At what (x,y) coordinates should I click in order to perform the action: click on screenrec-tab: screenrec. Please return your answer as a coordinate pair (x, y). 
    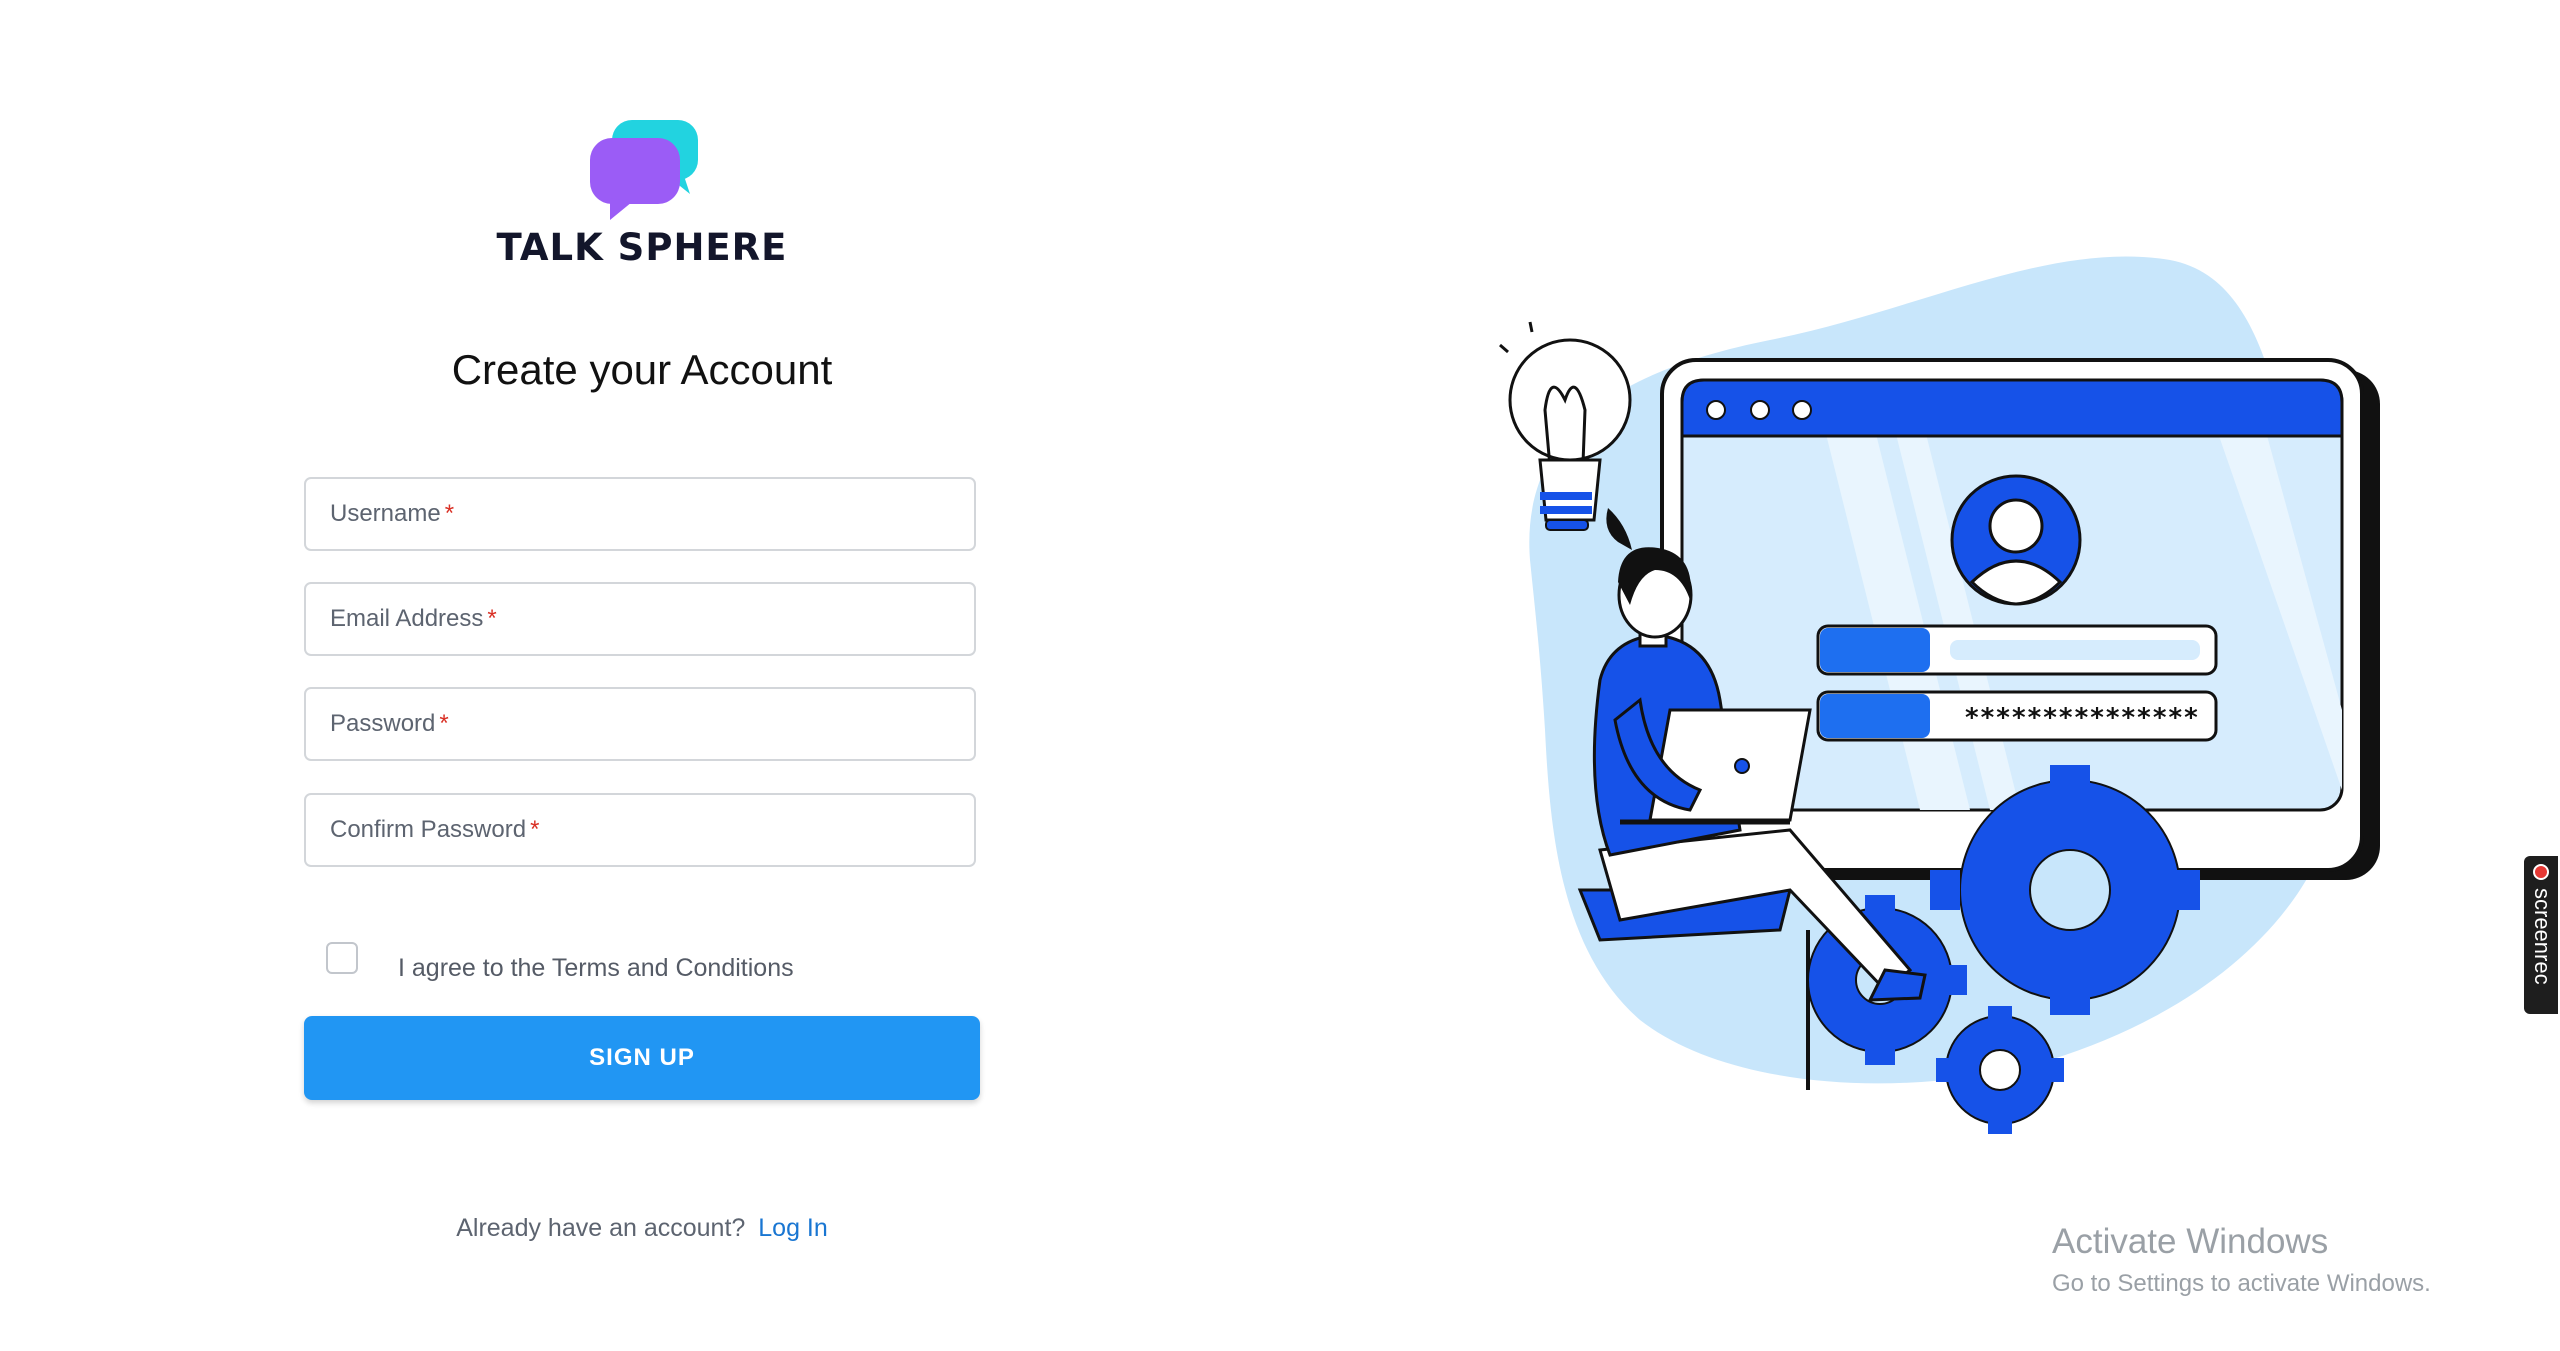
    Looking at the image, I should click on (2541, 935).